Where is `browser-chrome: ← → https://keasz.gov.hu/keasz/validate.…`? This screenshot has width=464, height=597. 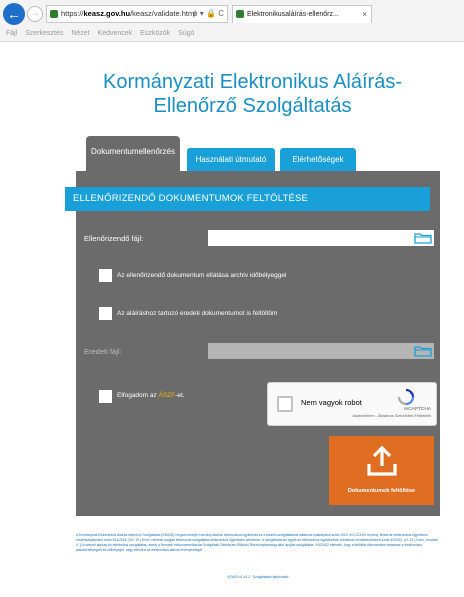
browser-chrome: ← → https://keasz.gov.hu/keasz/validate.… is located at coordinates (232, 21).